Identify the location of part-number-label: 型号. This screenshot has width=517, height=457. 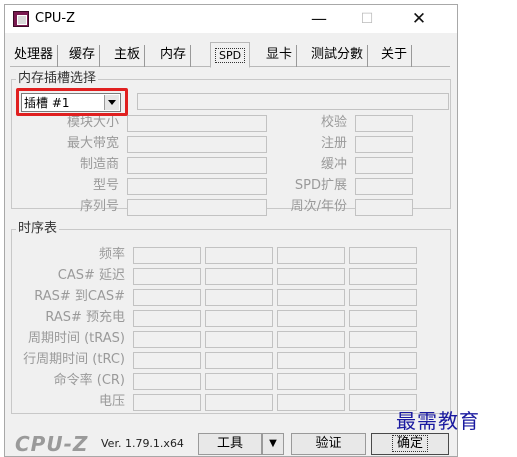
(105, 185).